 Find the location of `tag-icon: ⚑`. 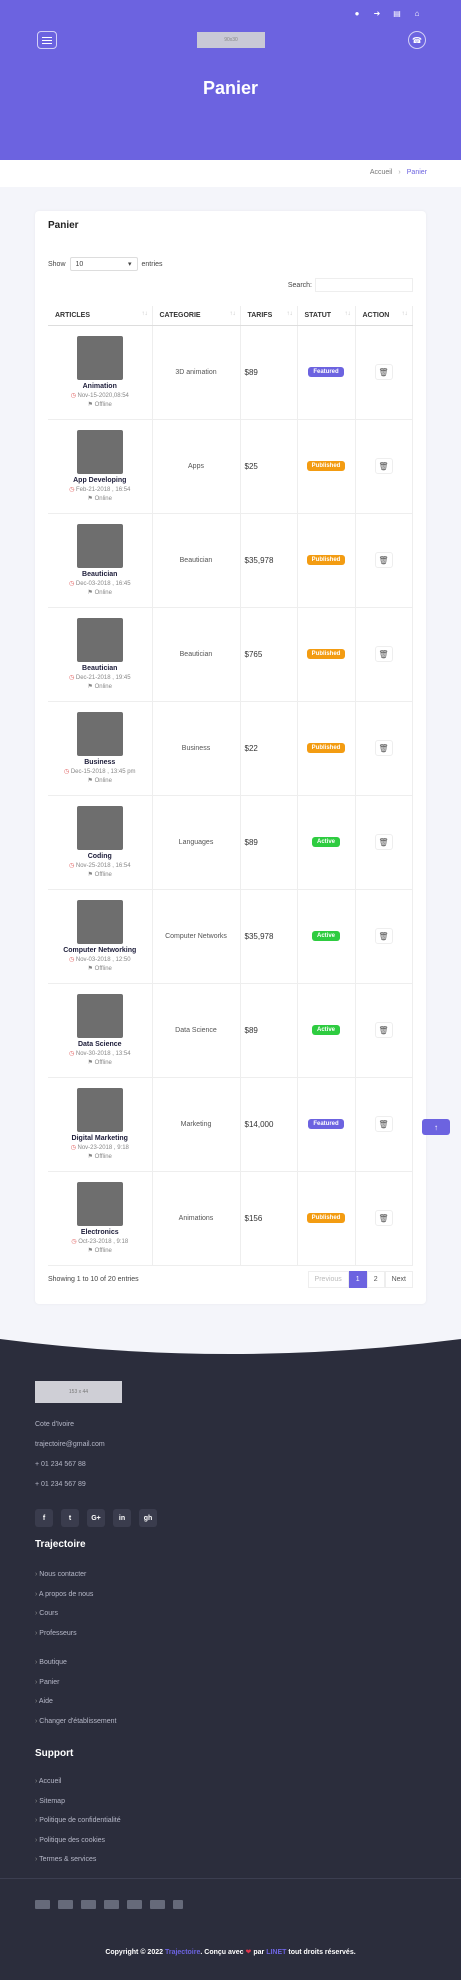

tag-icon: ⚑ is located at coordinates (90, 1157).